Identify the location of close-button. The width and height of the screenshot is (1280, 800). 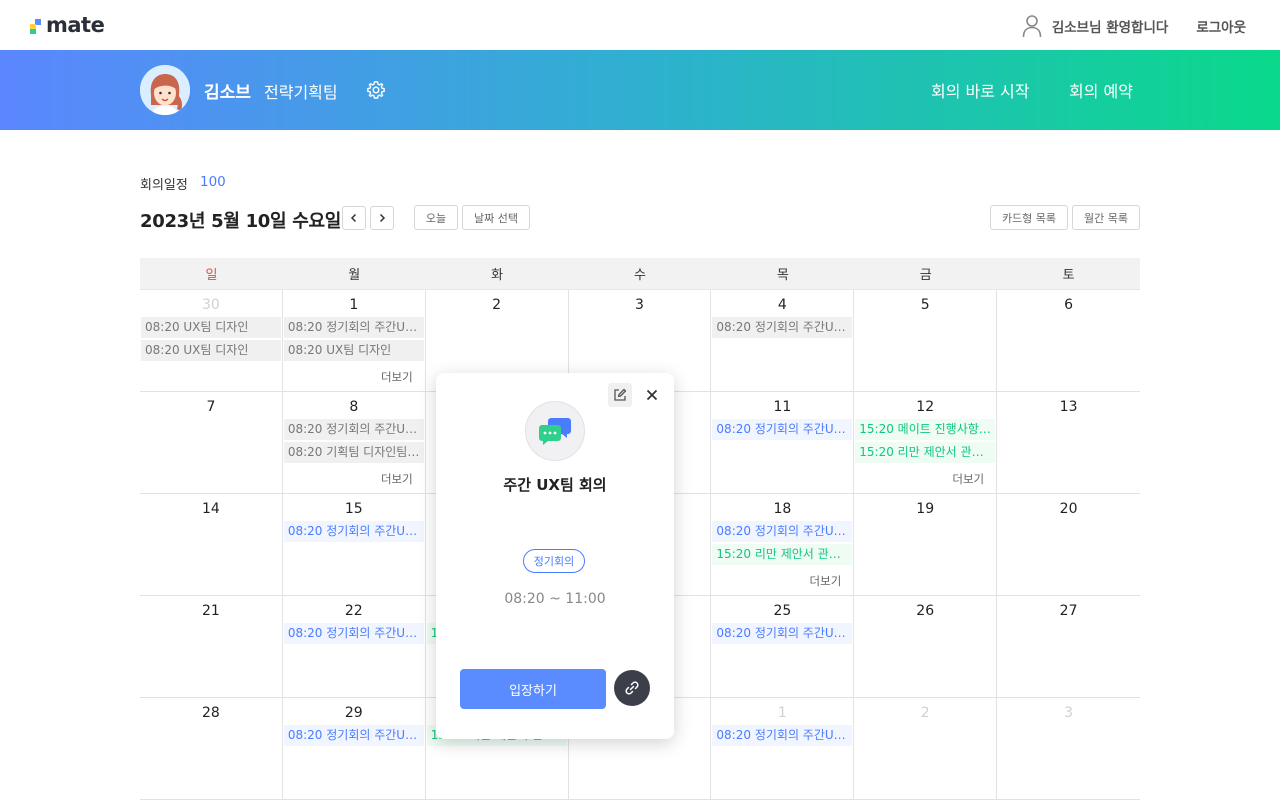
(652, 395).